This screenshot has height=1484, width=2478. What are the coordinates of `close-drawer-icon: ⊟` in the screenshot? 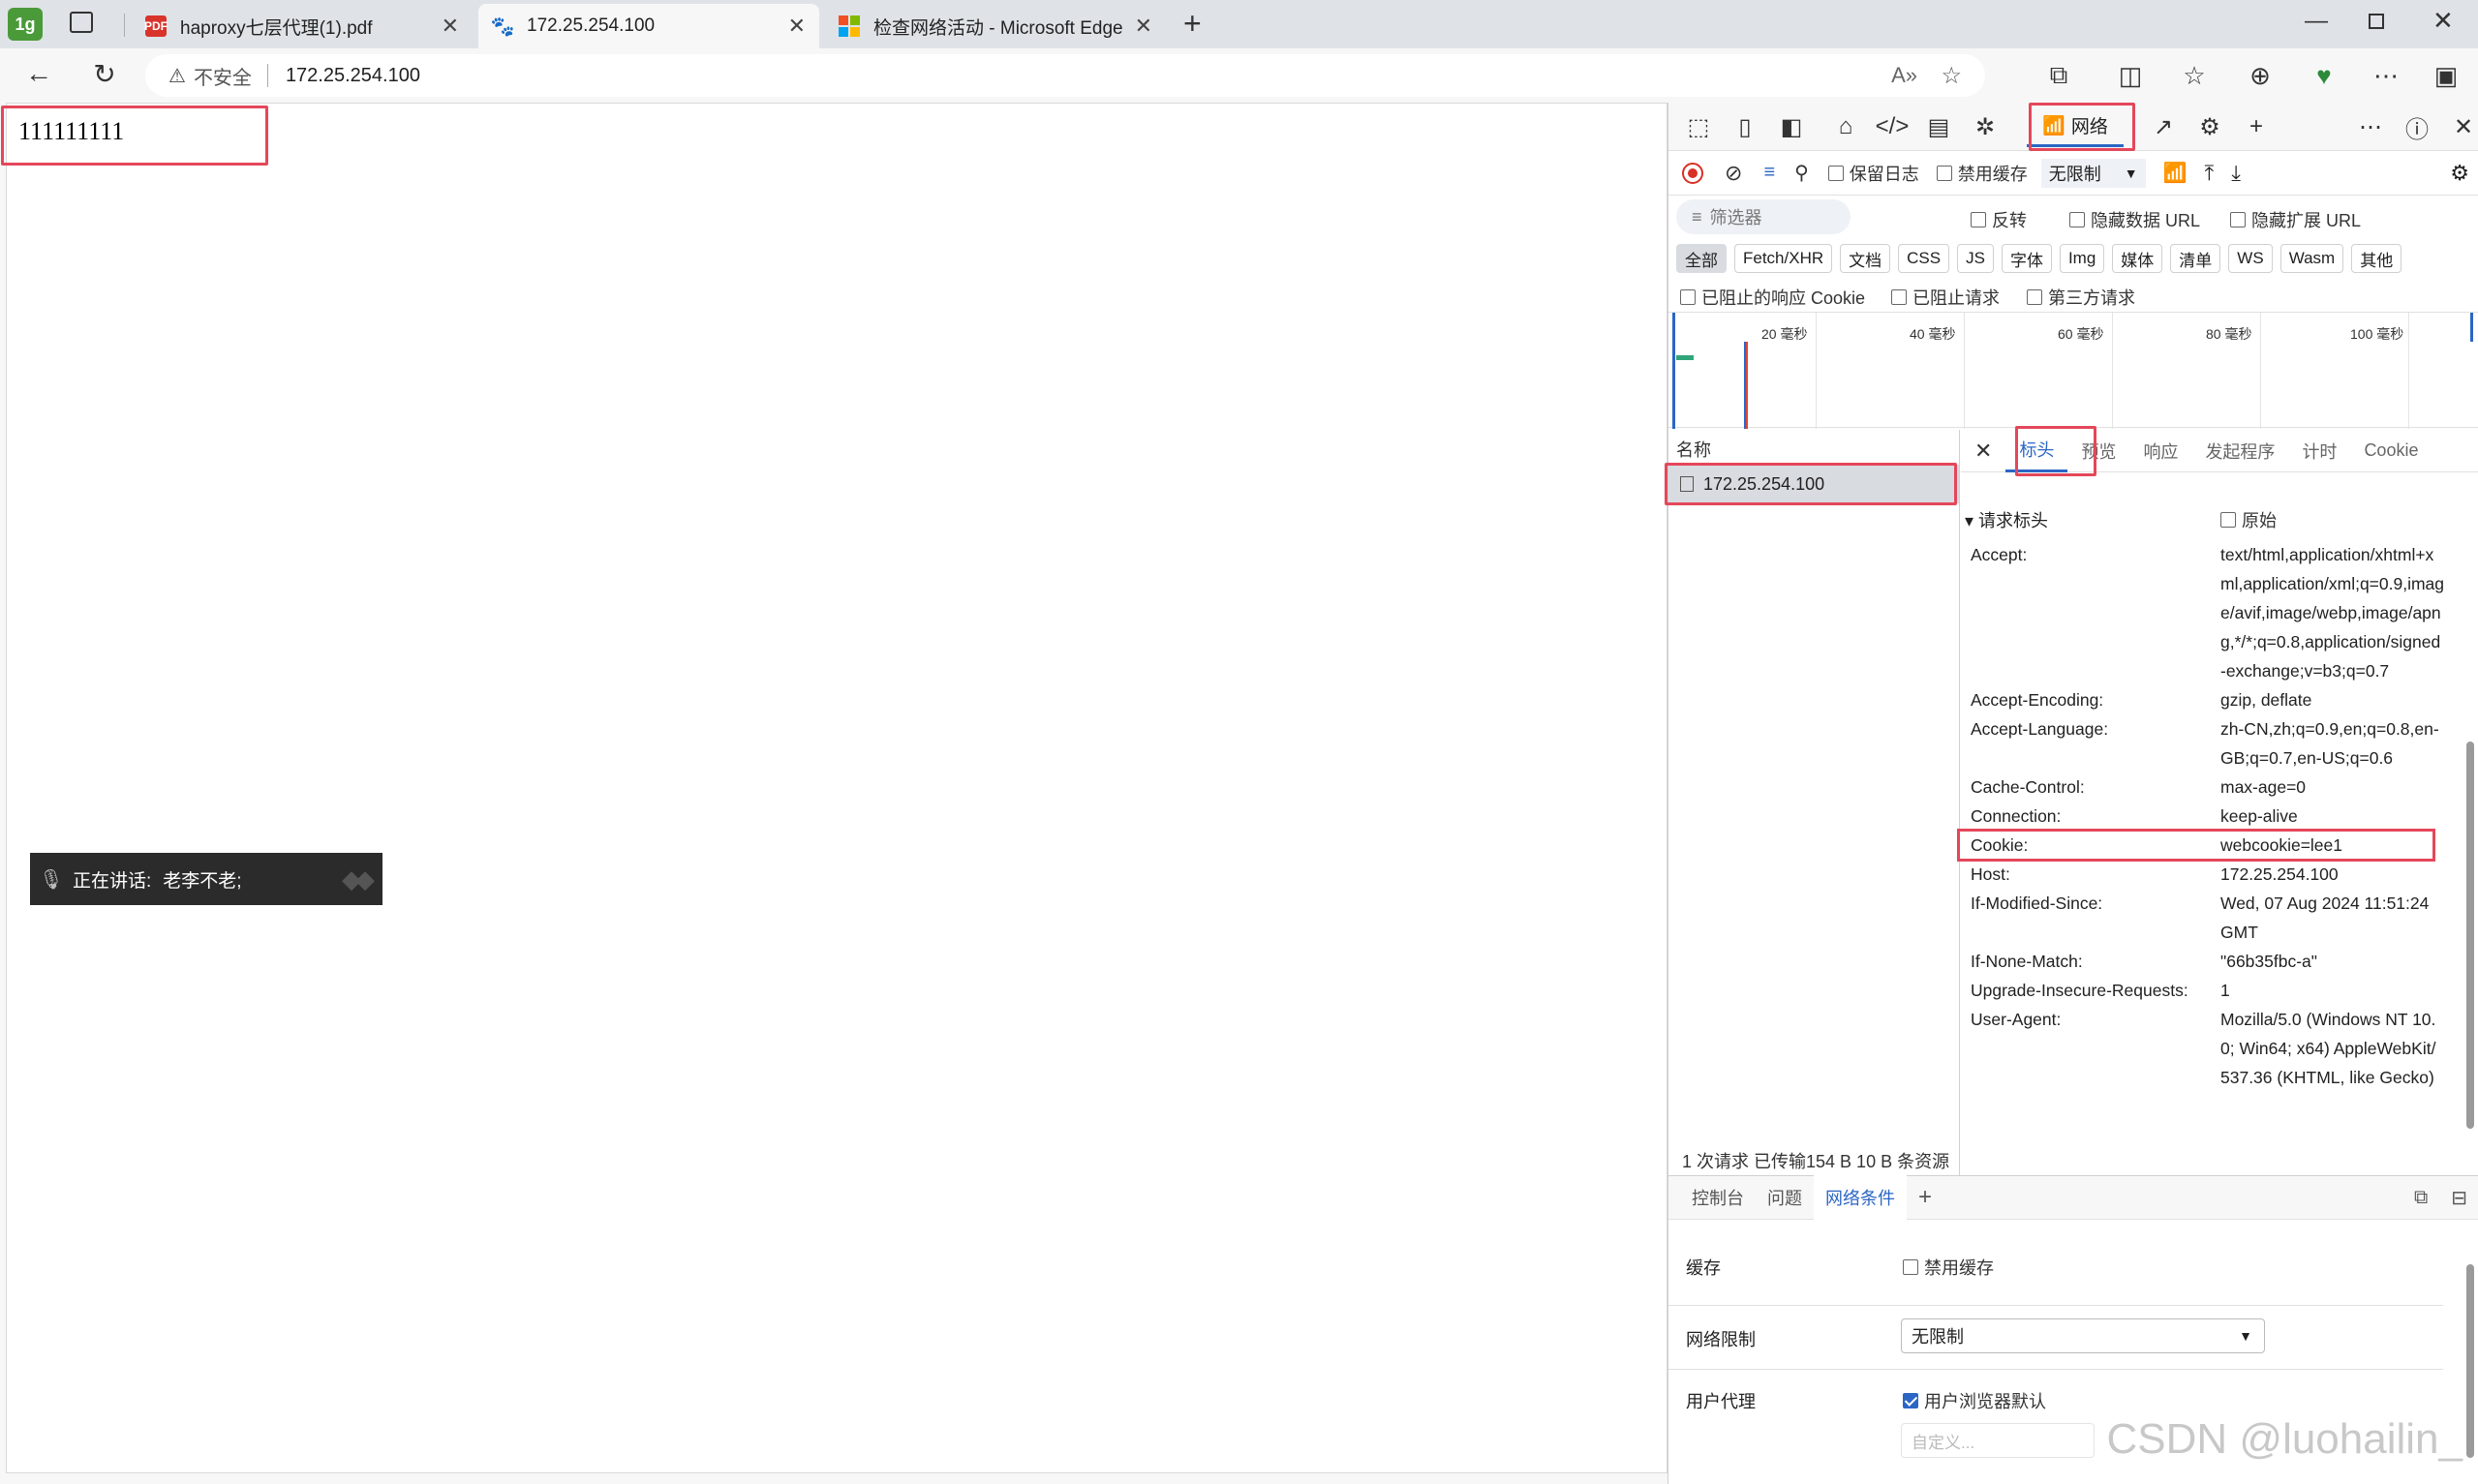 It's located at (2458, 1197).